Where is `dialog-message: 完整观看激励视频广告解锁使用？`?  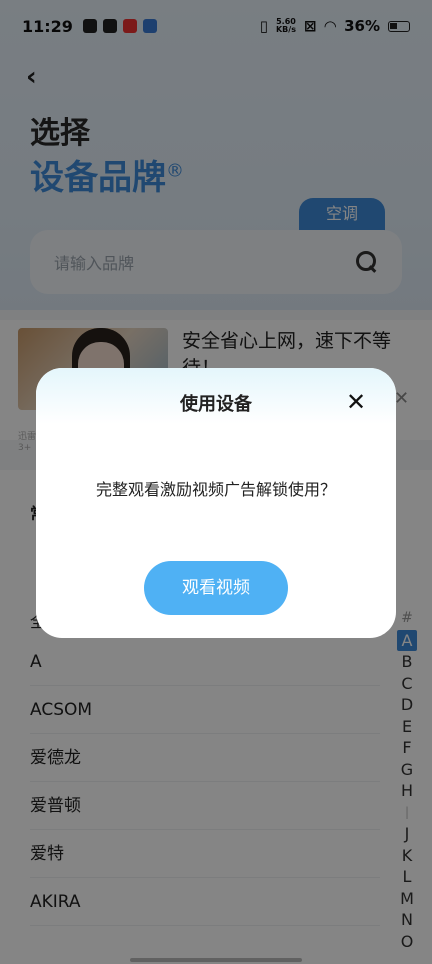
dialog-message: 完整观看激励视频广告解锁使用？ is located at coordinates (215, 489).